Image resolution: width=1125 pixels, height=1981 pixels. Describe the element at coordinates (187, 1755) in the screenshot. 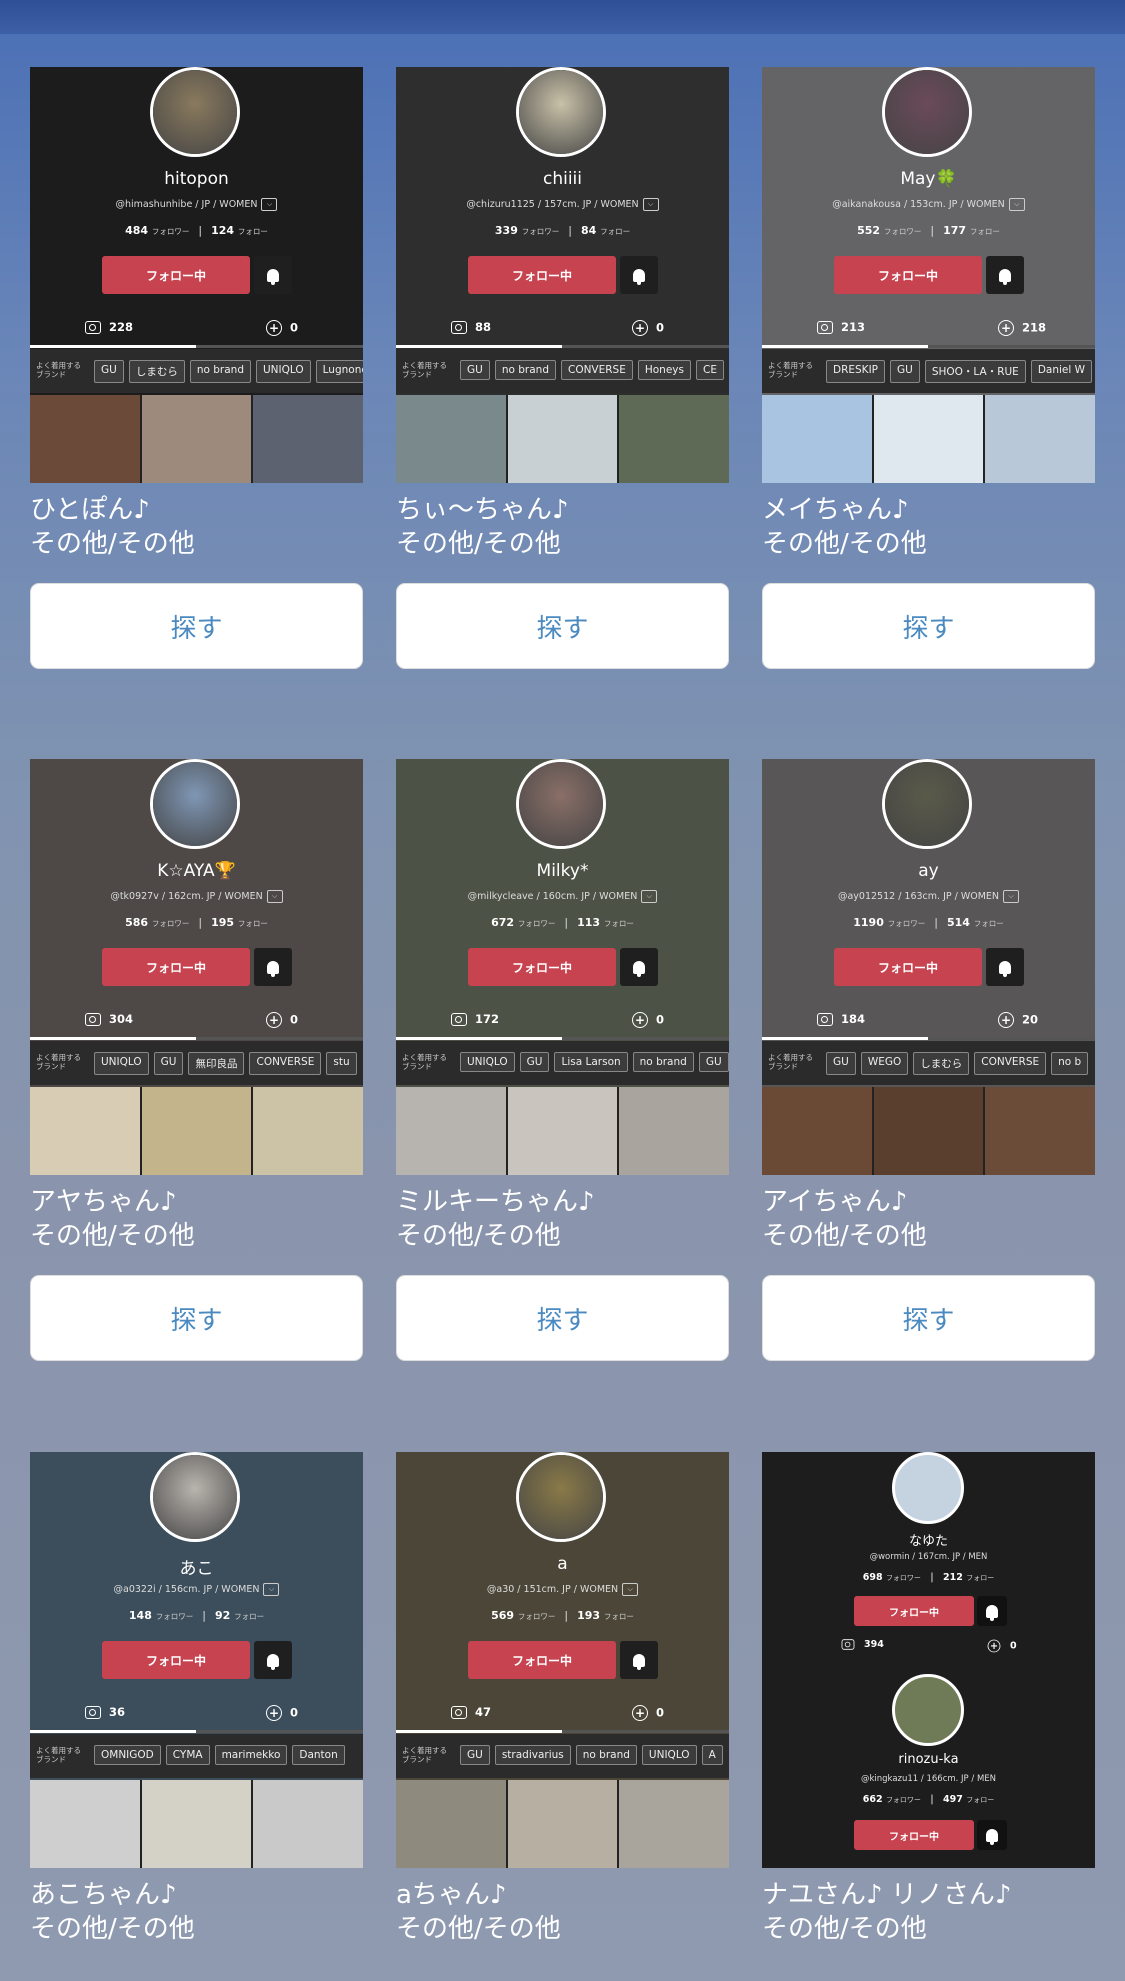

I see `brand-tag: CYMA` at that location.